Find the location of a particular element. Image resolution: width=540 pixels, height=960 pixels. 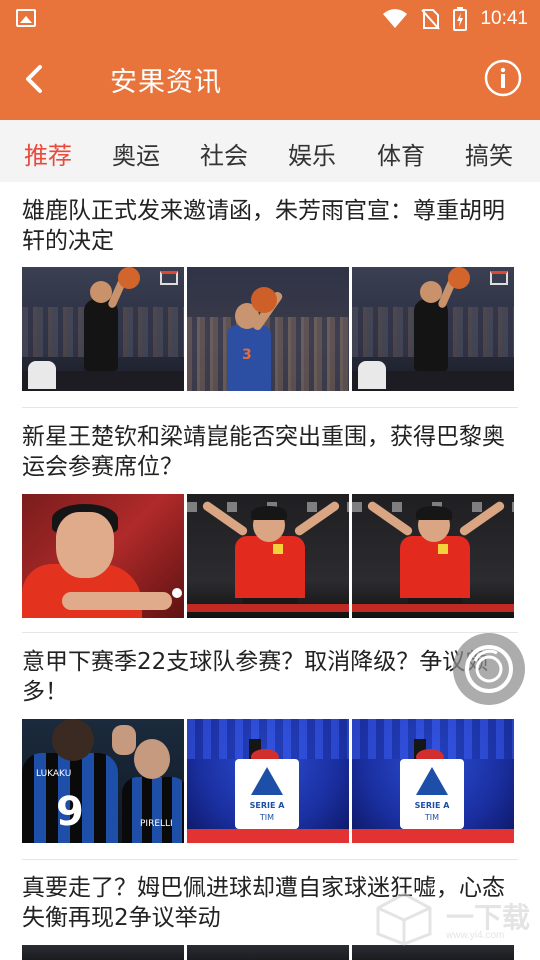

news-thumbnails is located at coordinates (269, 556).